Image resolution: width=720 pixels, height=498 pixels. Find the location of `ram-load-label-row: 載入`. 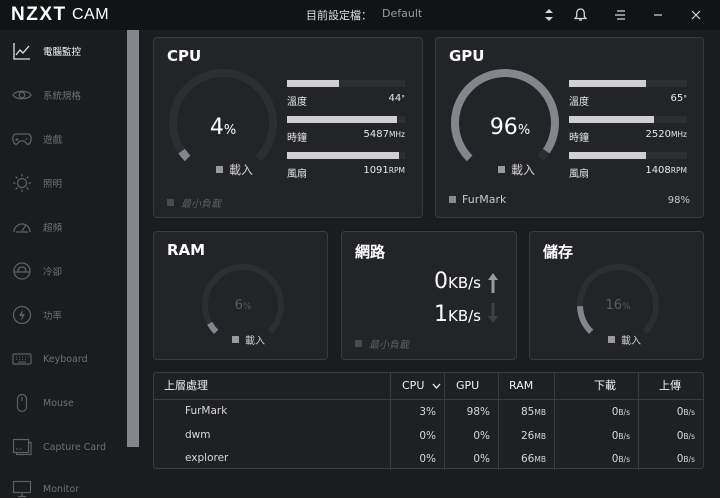

ram-load-label-row: 載入 is located at coordinates (248, 339).